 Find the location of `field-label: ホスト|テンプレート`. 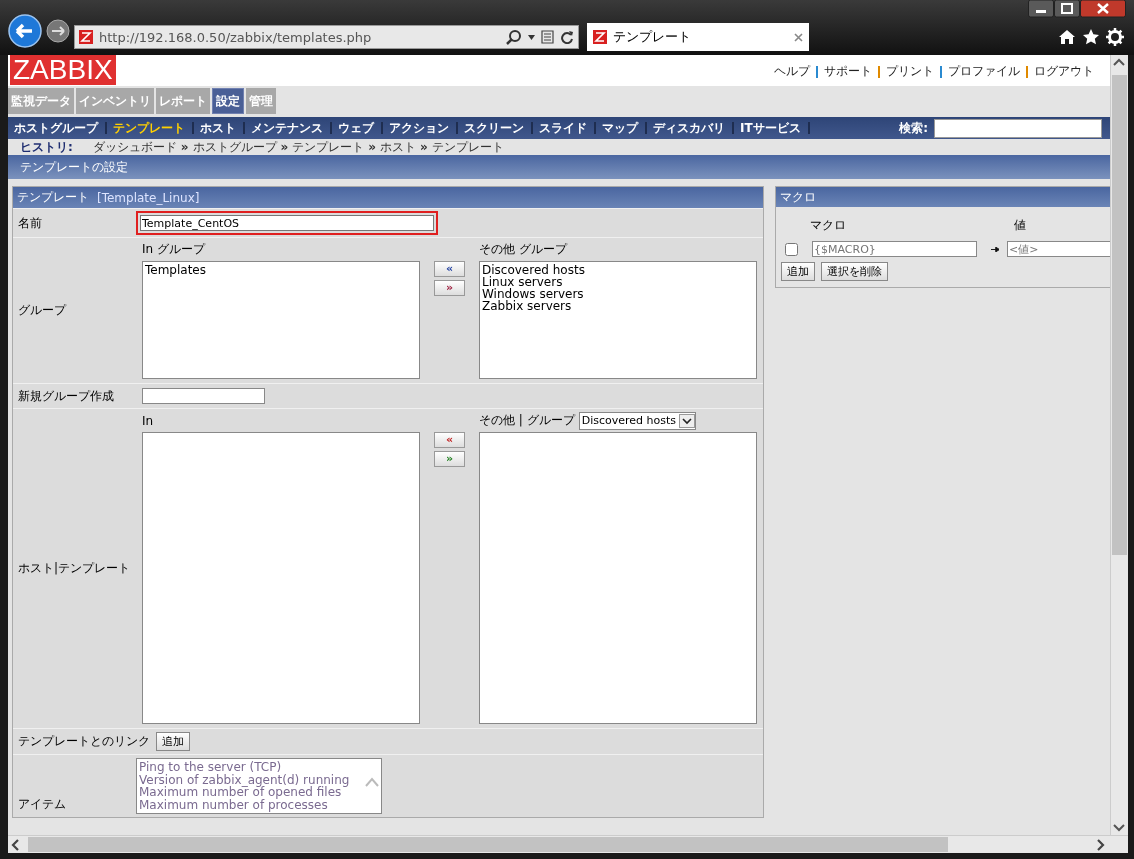

field-label: ホスト|テンプレート is located at coordinates (74, 568).